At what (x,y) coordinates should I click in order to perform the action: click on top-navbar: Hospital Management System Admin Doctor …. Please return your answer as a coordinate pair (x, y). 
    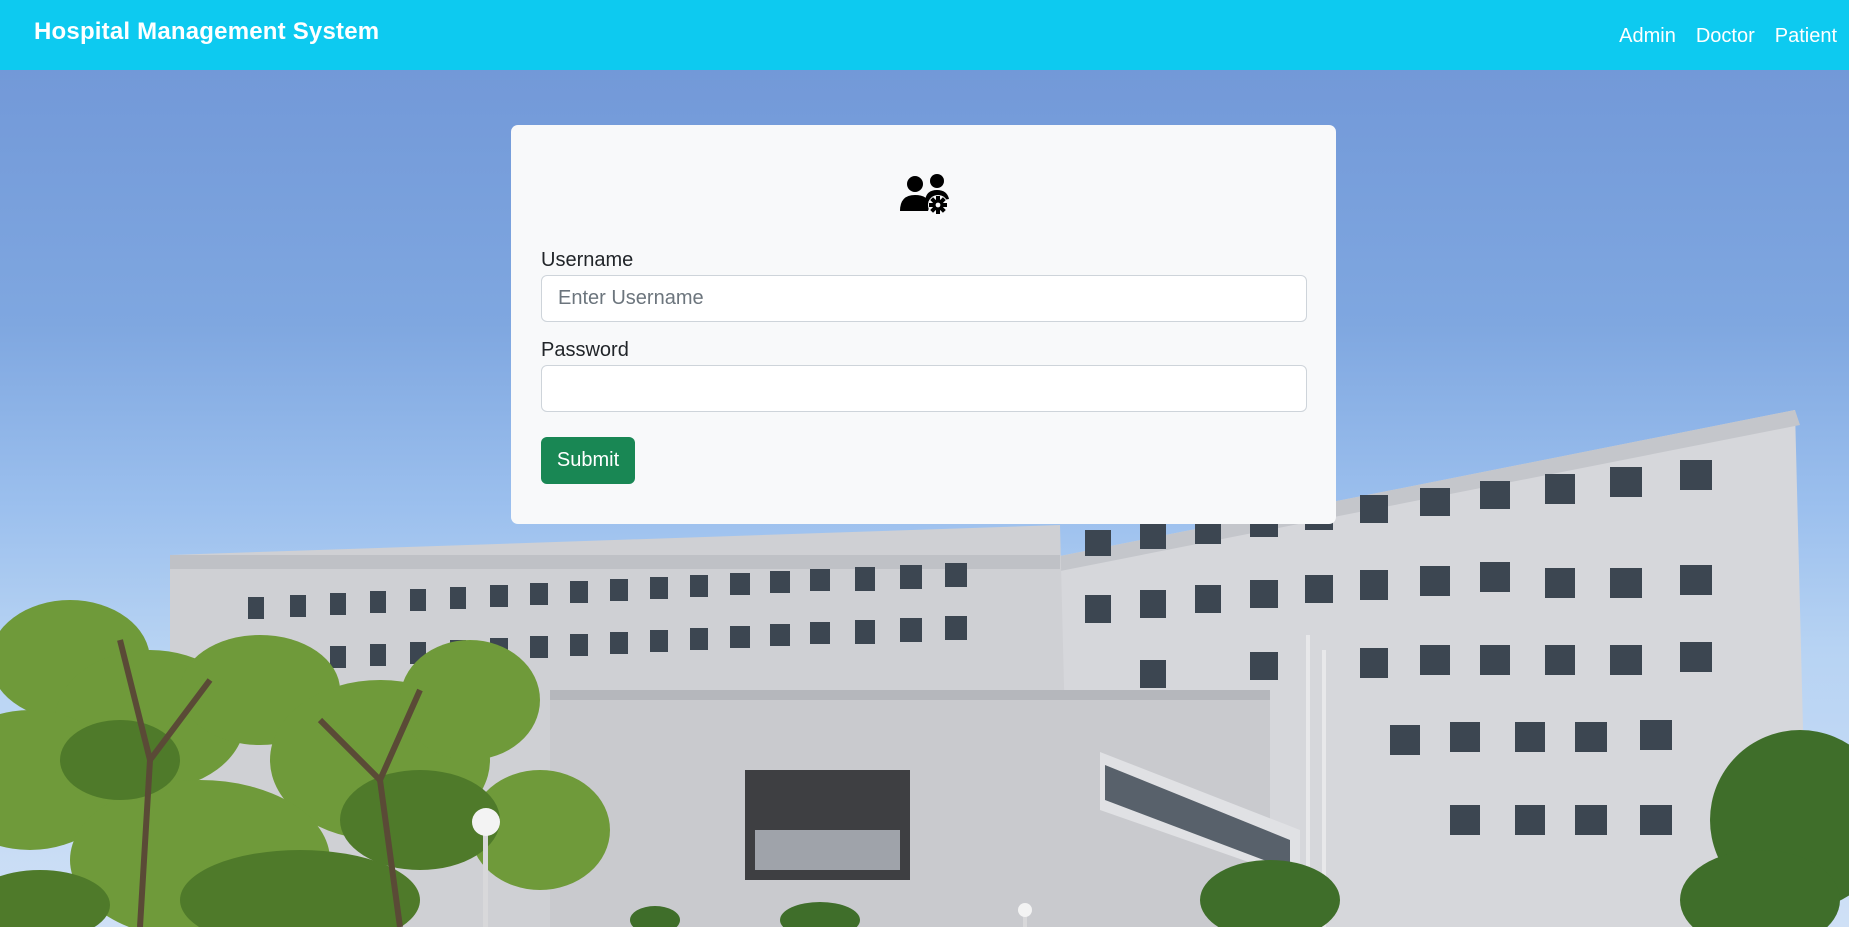
    Looking at the image, I should click on (924, 35).